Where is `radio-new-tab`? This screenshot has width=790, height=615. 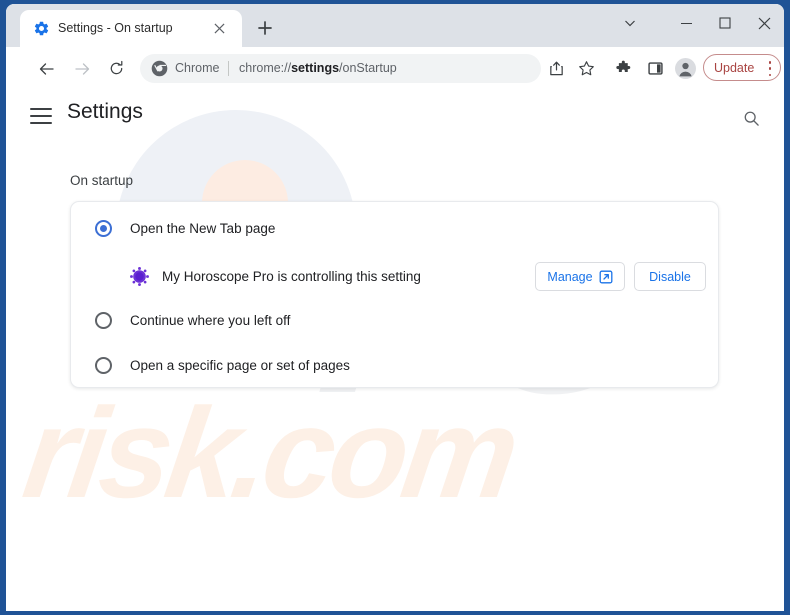
radio-new-tab is located at coordinates (103, 228).